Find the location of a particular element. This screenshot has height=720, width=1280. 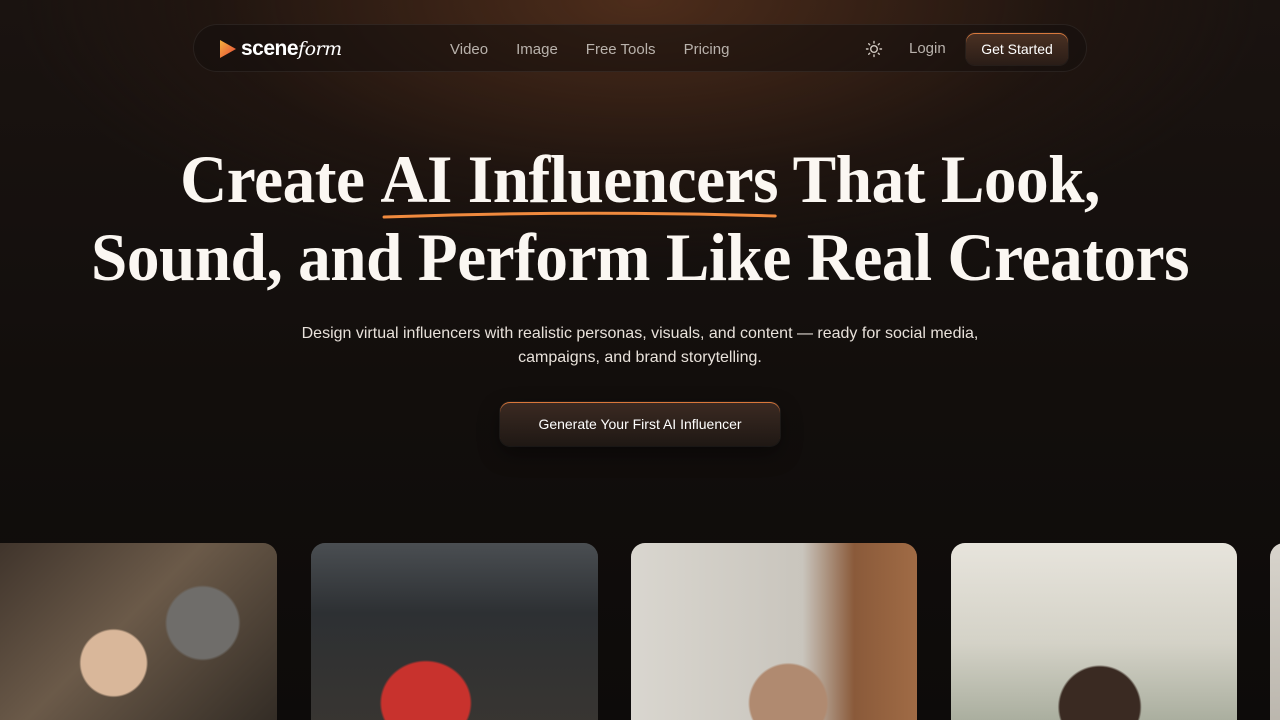

logo-scene-text: scene is located at coordinates (270, 48).